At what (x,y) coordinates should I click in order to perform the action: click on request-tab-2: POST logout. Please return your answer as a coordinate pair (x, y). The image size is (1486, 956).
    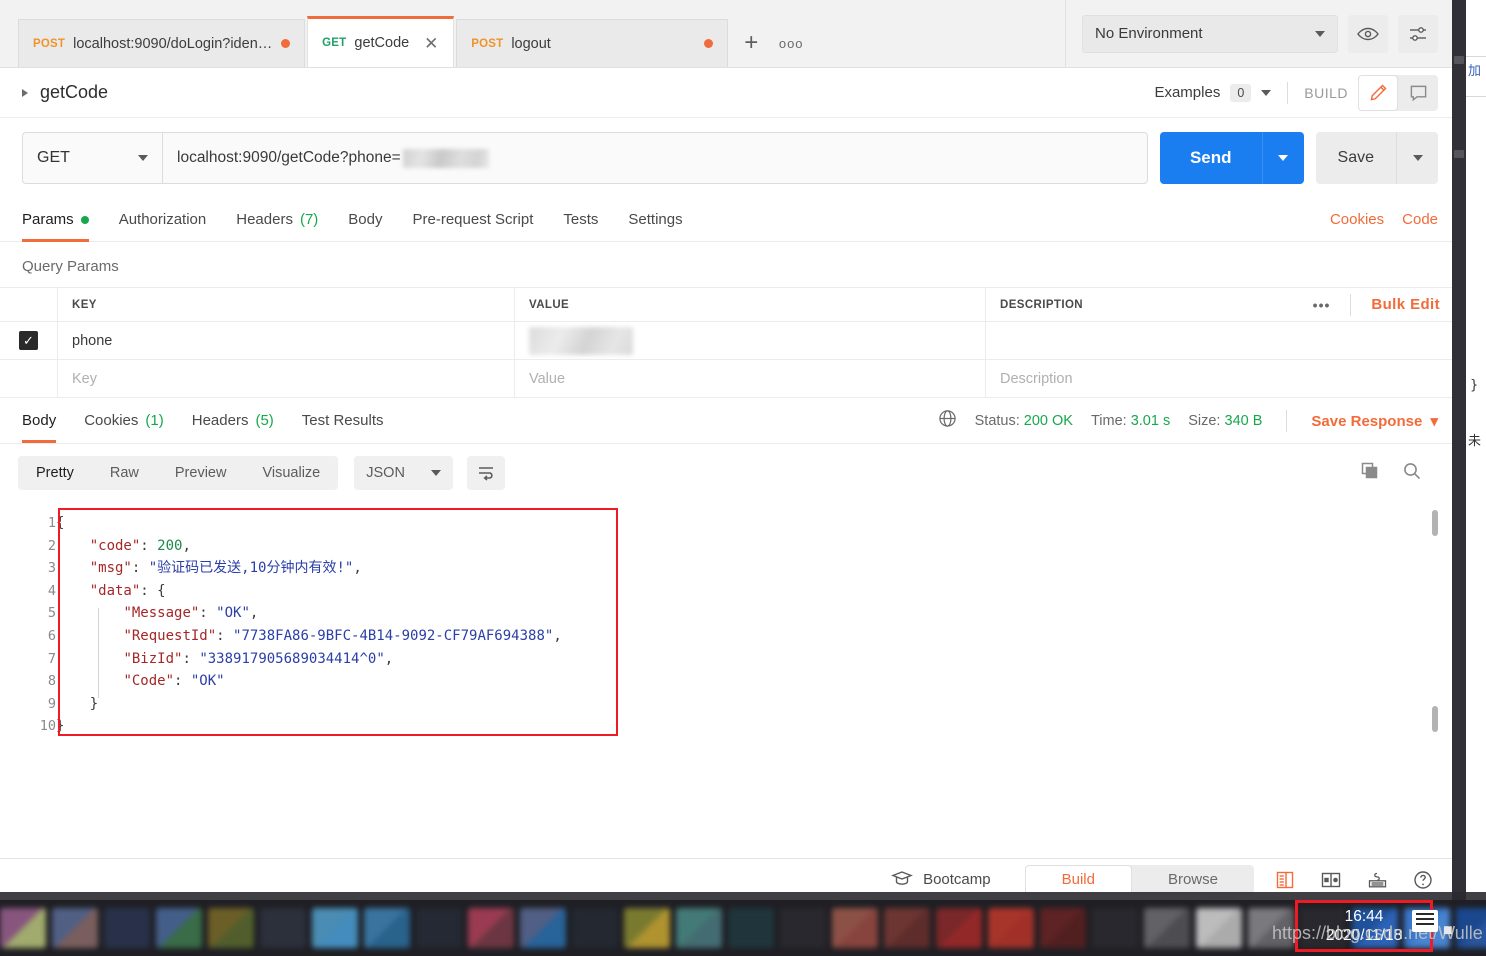
    Looking at the image, I should click on (592, 43).